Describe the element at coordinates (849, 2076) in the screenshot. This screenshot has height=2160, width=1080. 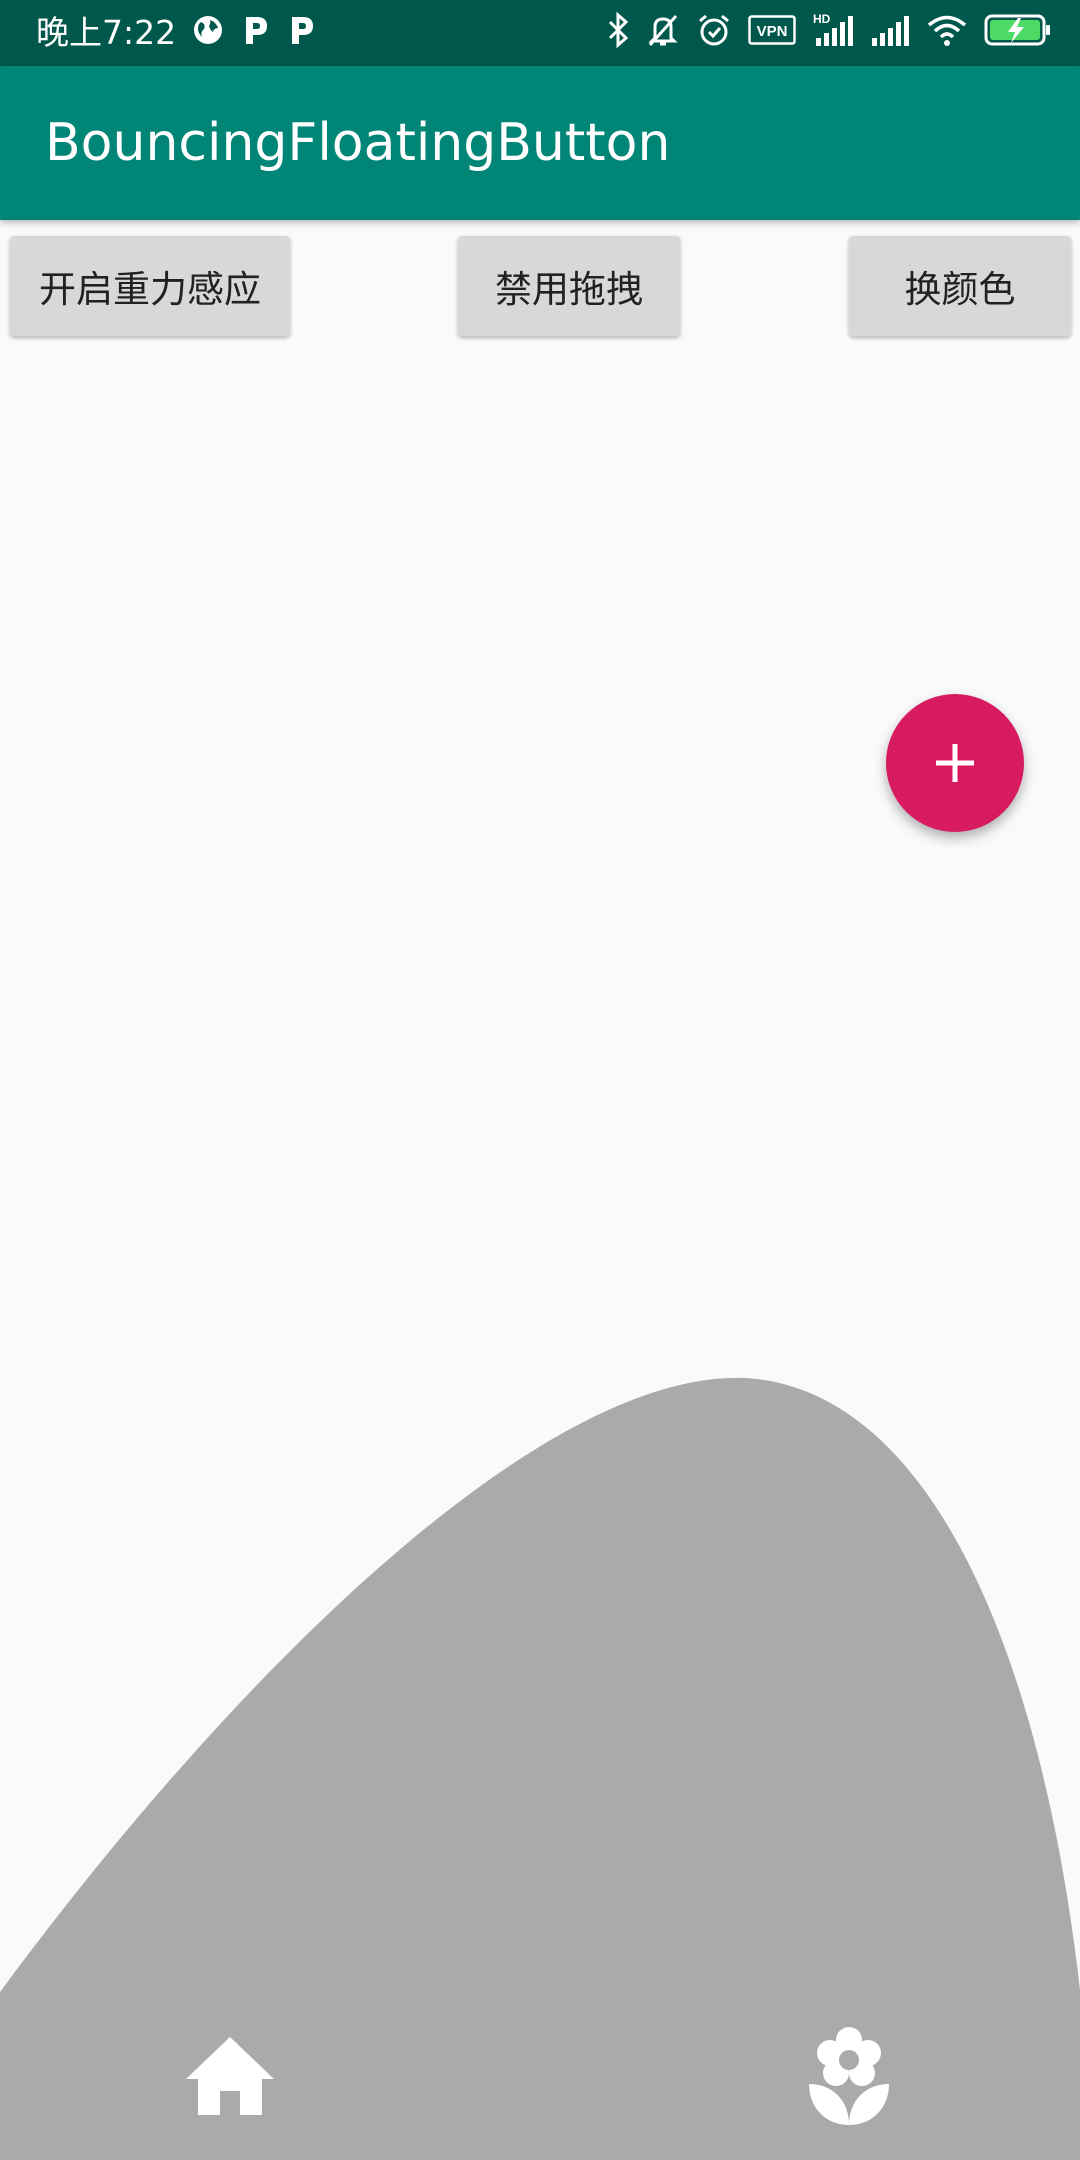
I see `flower-icon` at that location.